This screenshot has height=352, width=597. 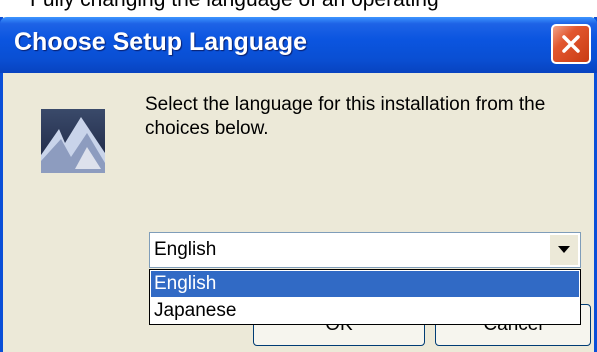 I want to click on close-button, so click(x=571, y=44).